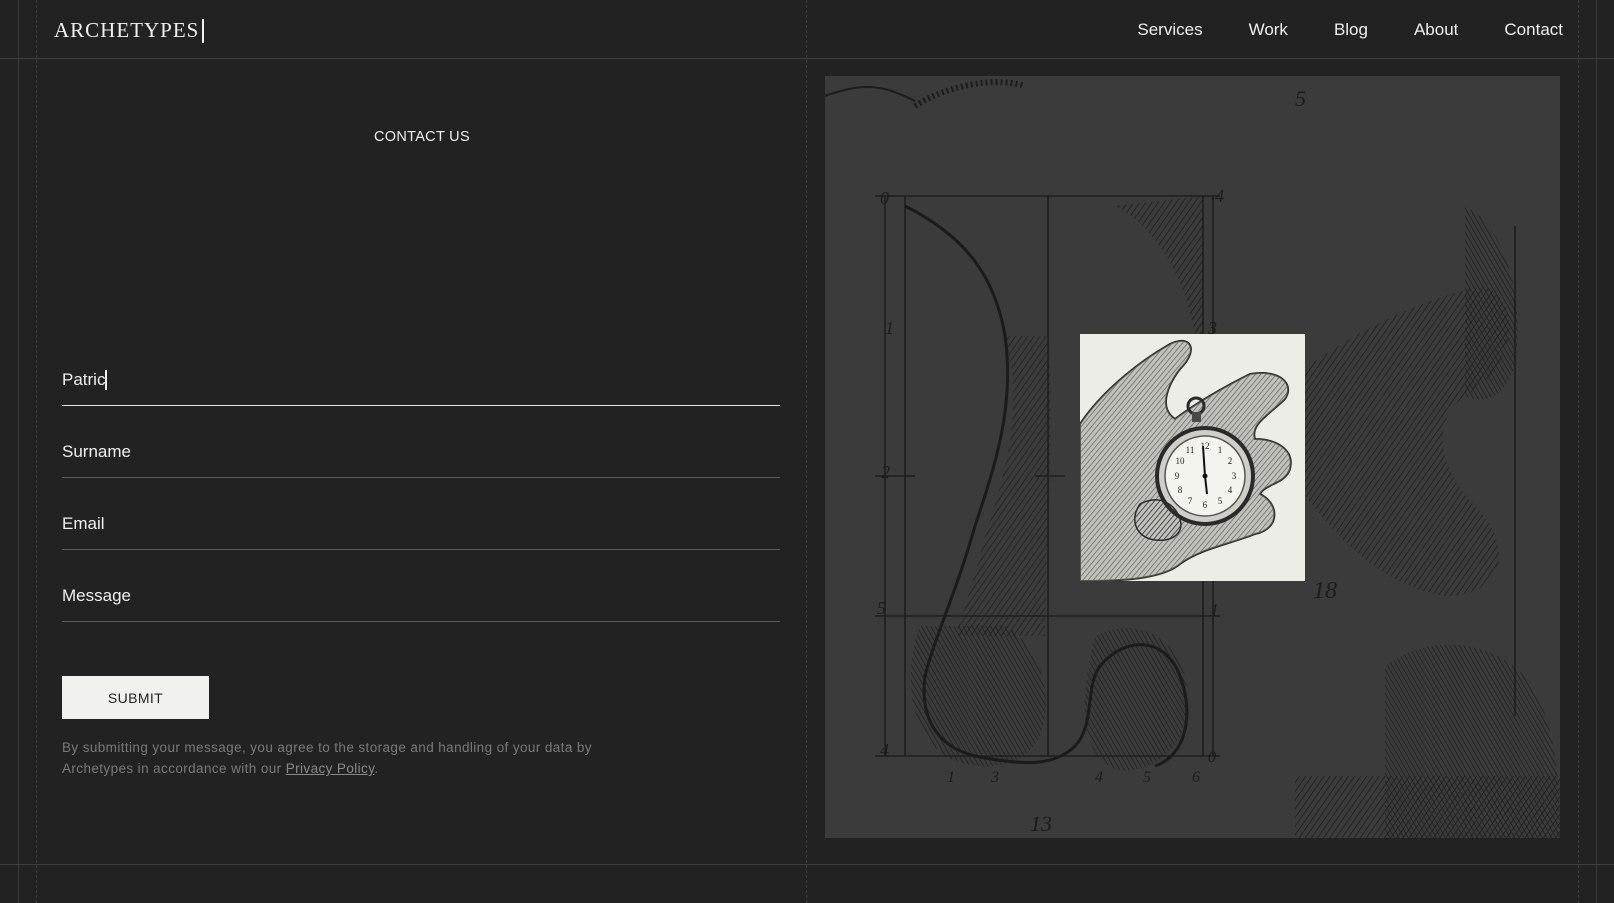 This screenshot has width=1614, height=903. I want to click on message-field, so click(421, 596).